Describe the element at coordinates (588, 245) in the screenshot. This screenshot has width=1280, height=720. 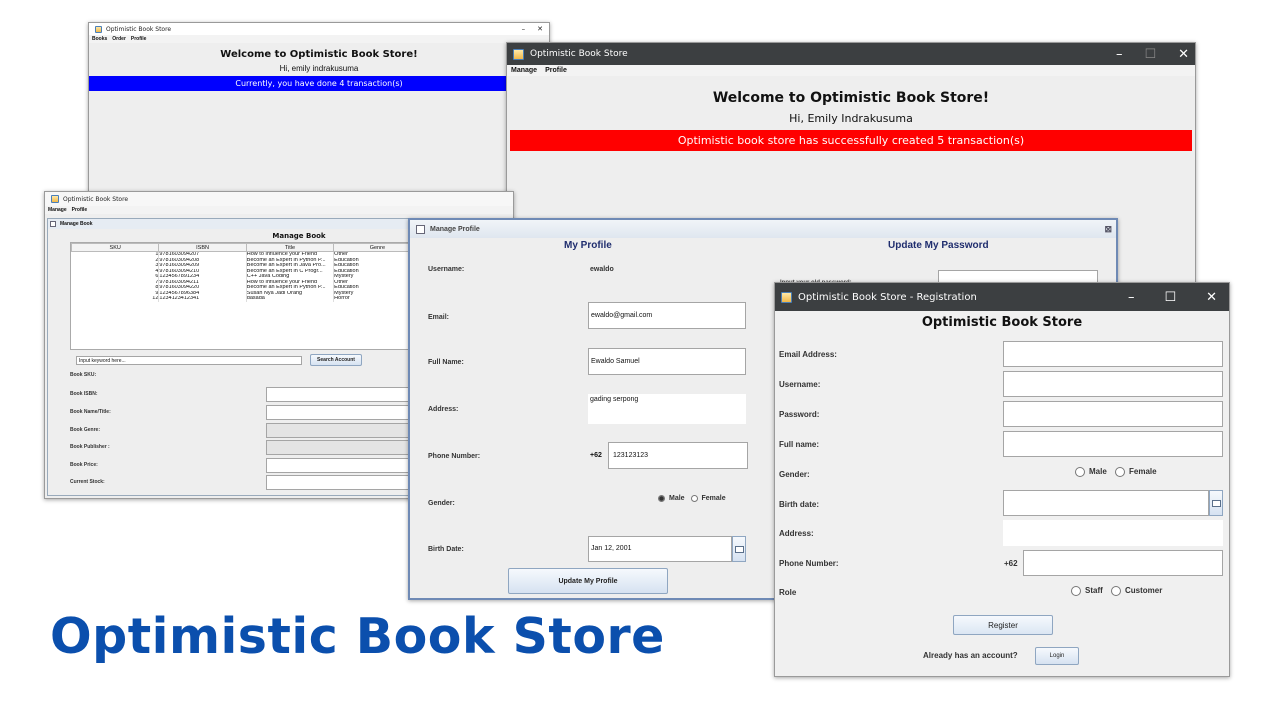
I see `my-profile-heading: My Profile` at that location.